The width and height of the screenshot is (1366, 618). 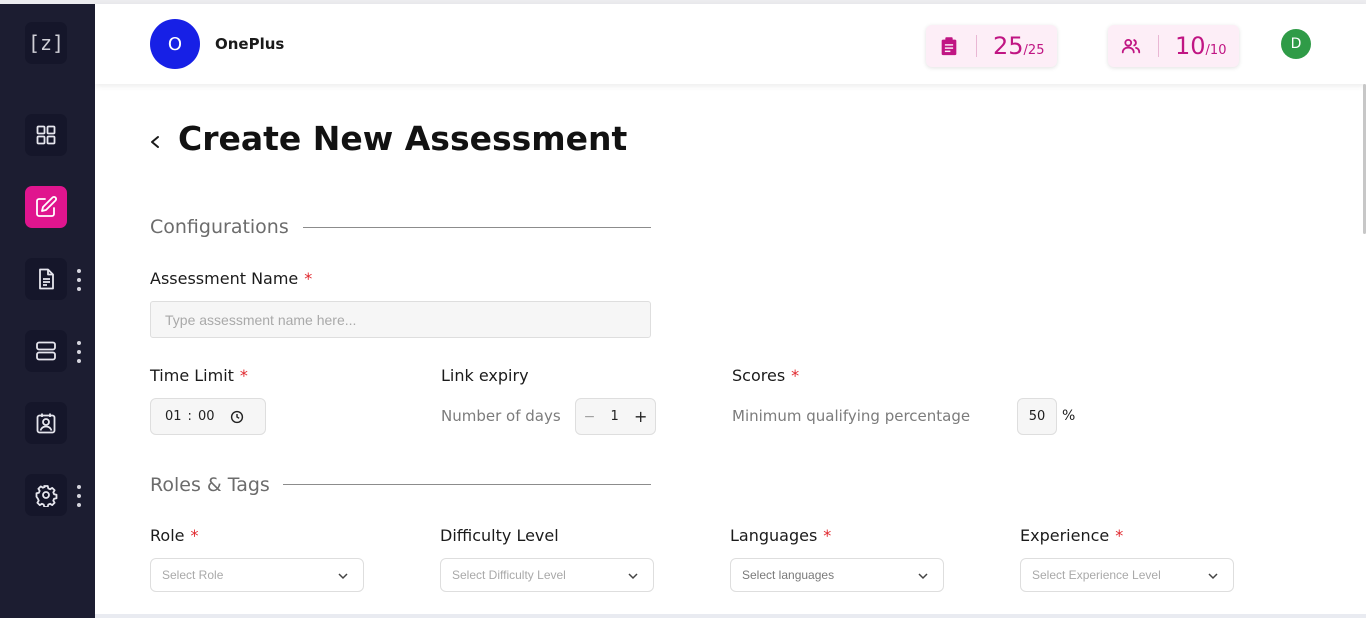 What do you see at coordinates (79, 352) in the screenshot?
I see `question-bank-menu-kebab` at bounding box center [79, 352].